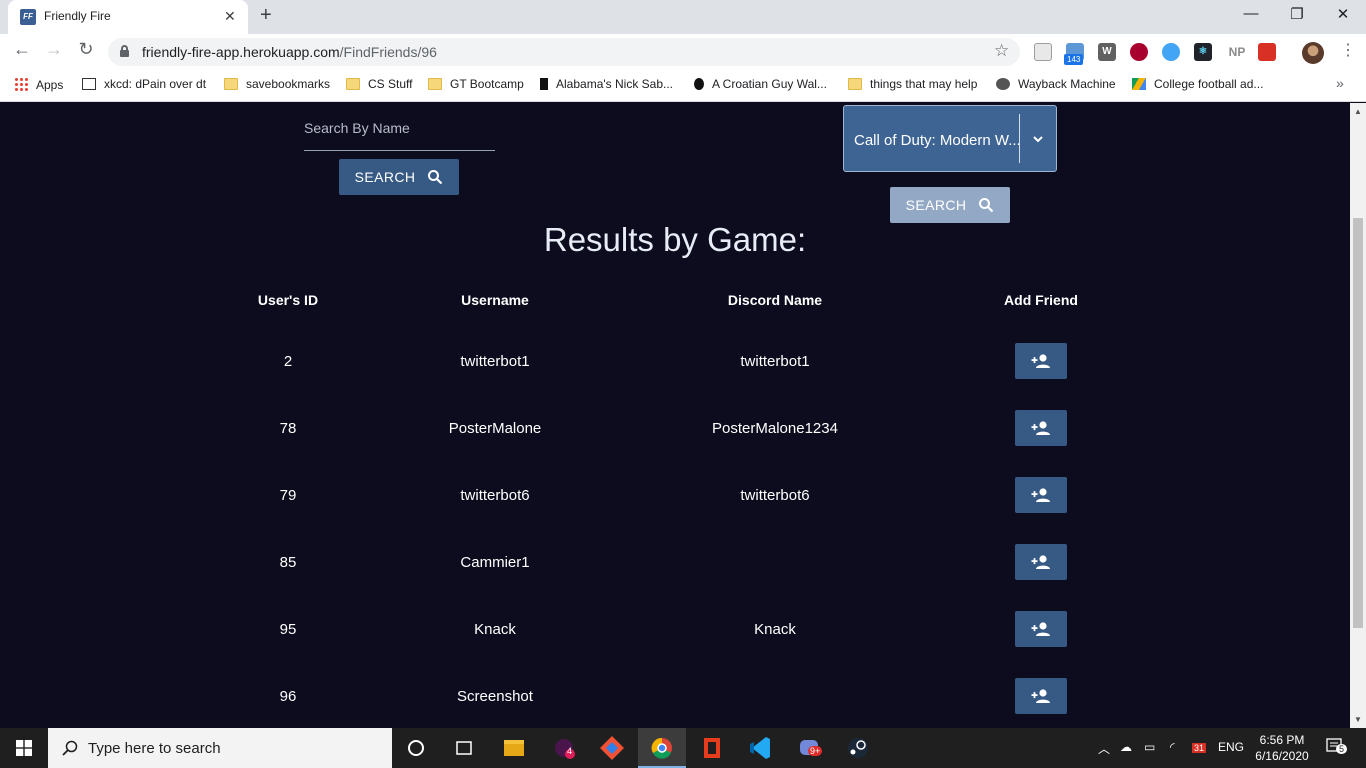  I want to click on cortana-icon, so click(416, 748).